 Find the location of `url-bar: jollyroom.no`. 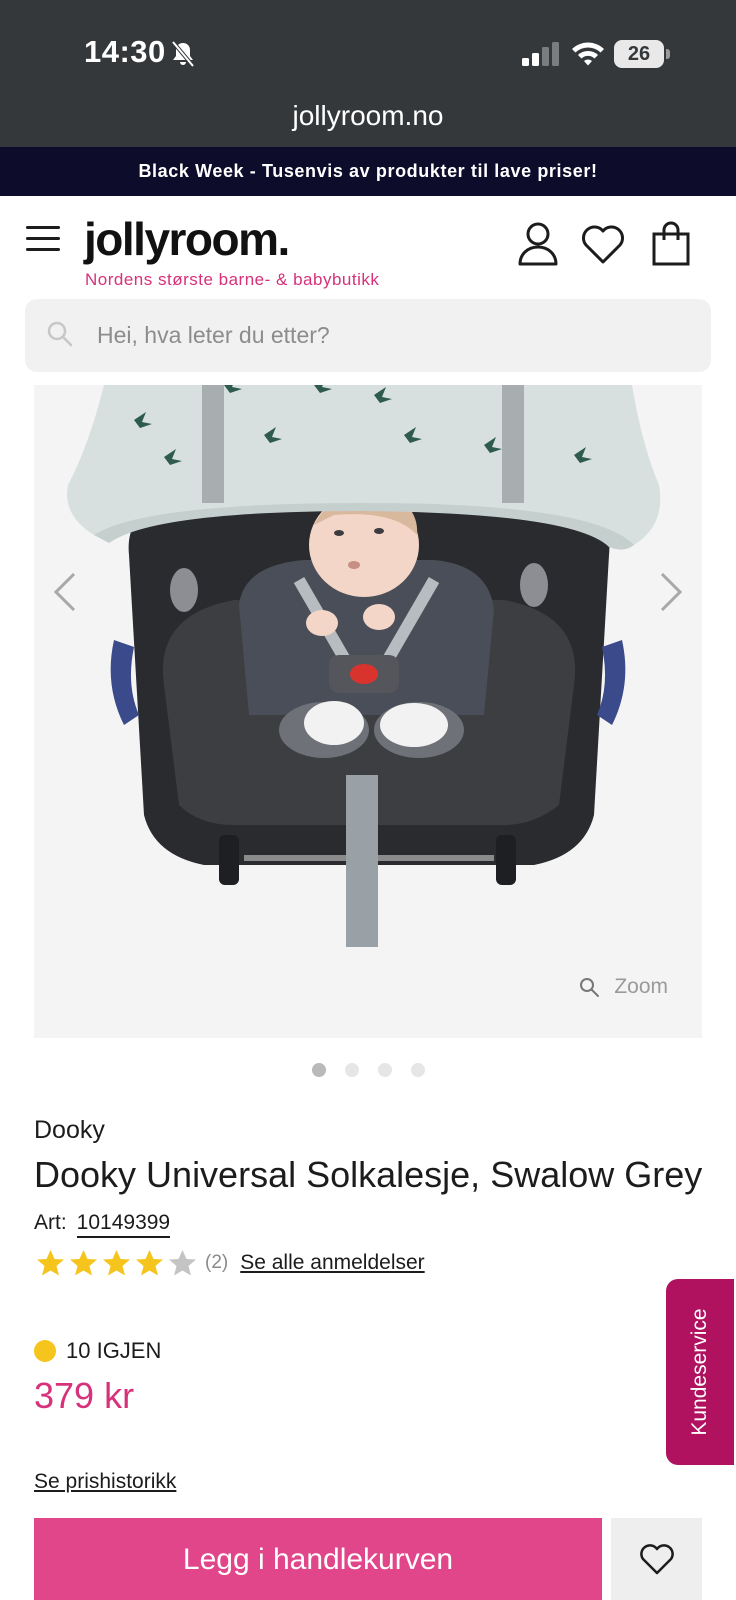

url-bar: jollyroom.no is located at coordinates (368, 116).